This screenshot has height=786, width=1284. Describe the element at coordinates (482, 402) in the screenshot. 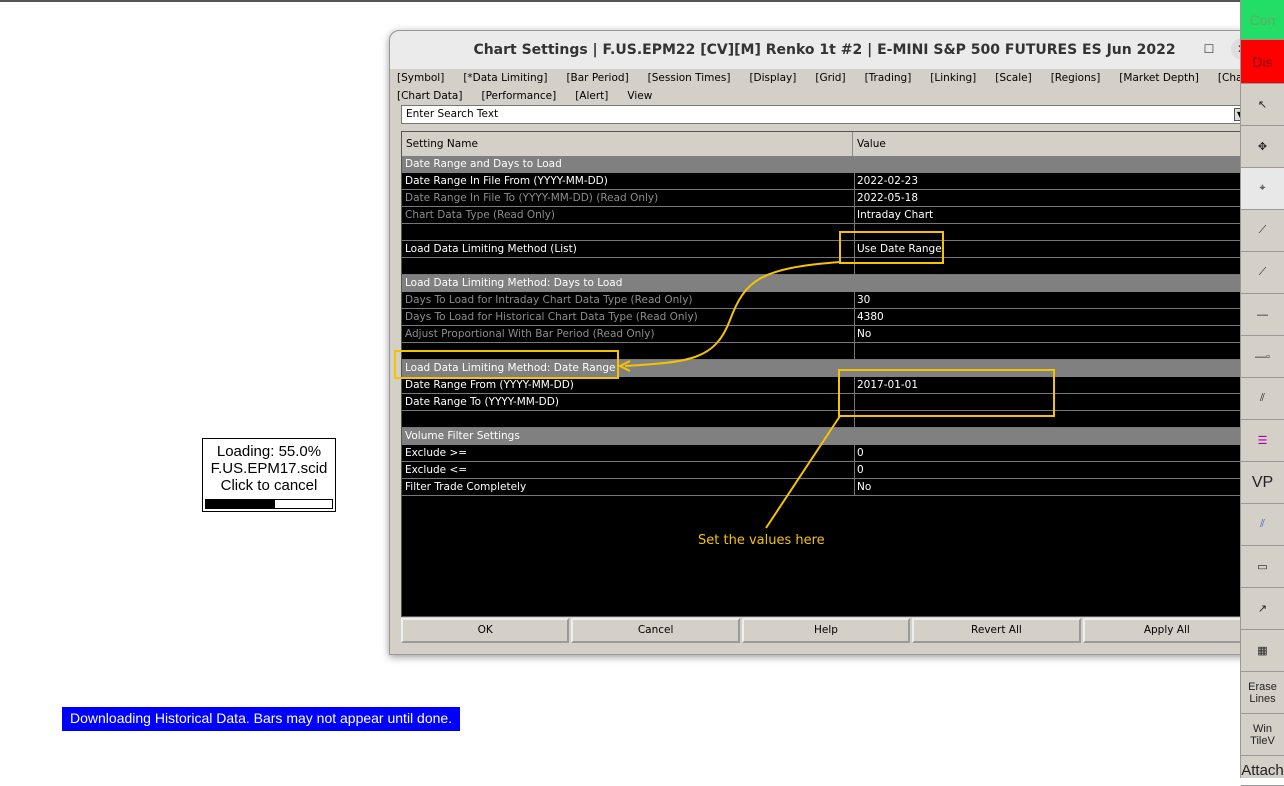

I see `setting-name: Date Range To (YYYY-MM-DD)` at that location.